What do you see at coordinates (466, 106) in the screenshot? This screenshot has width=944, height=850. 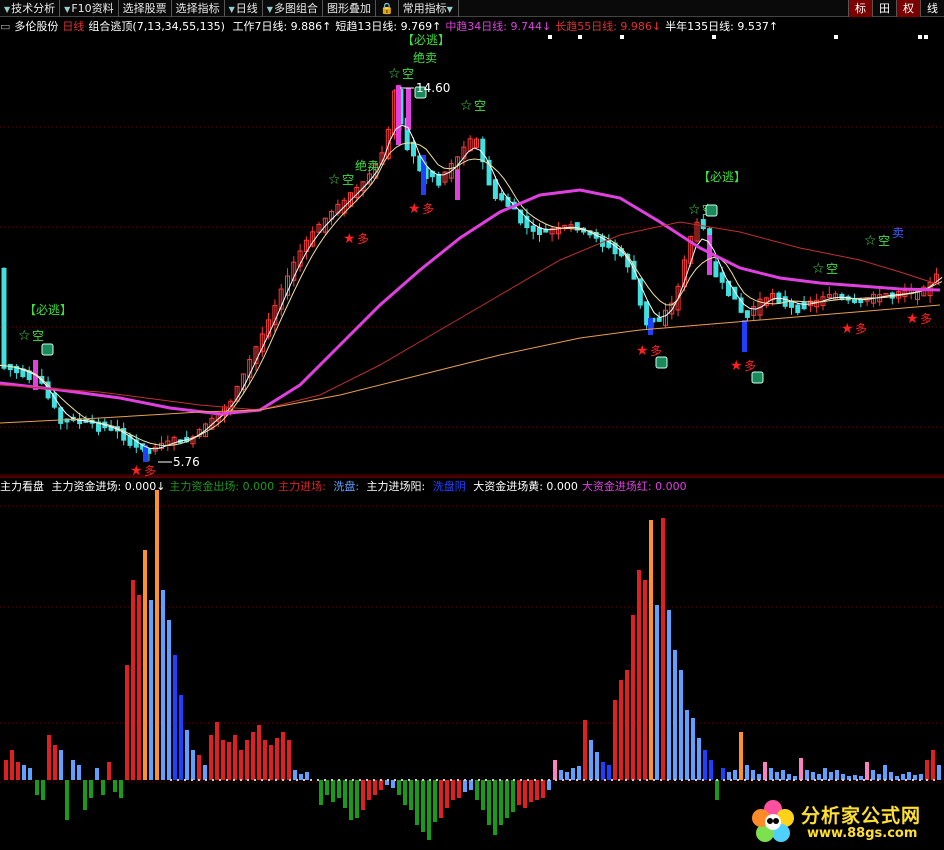 I see `empty-star-icon: ☆` at bounding box center [466, 106].